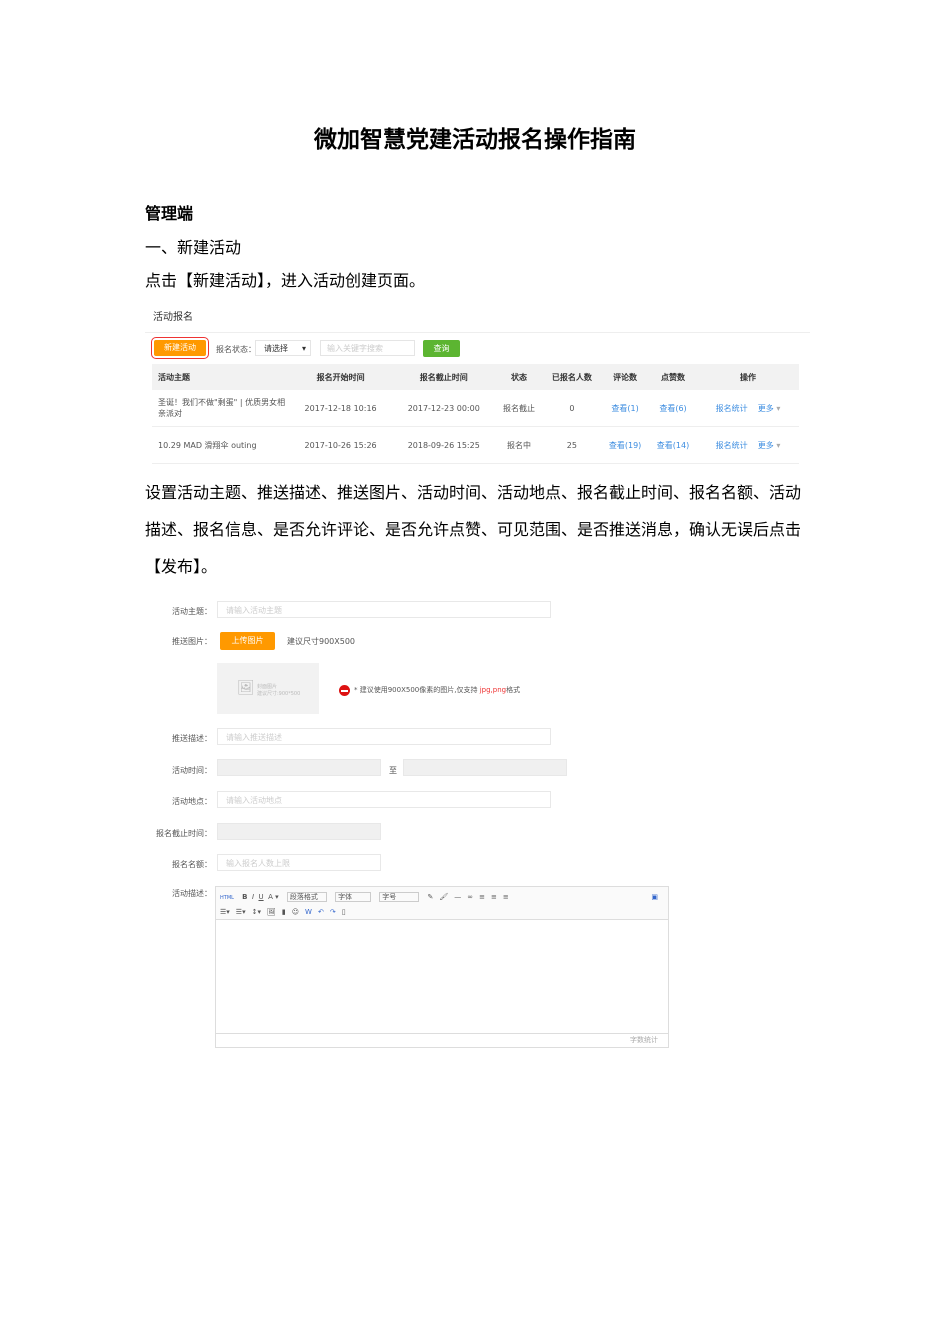  What do you see at coordinates (246, 688) in the screenshot?
I see `image-add-icon: 🖼` at bounding box center [246, 688].